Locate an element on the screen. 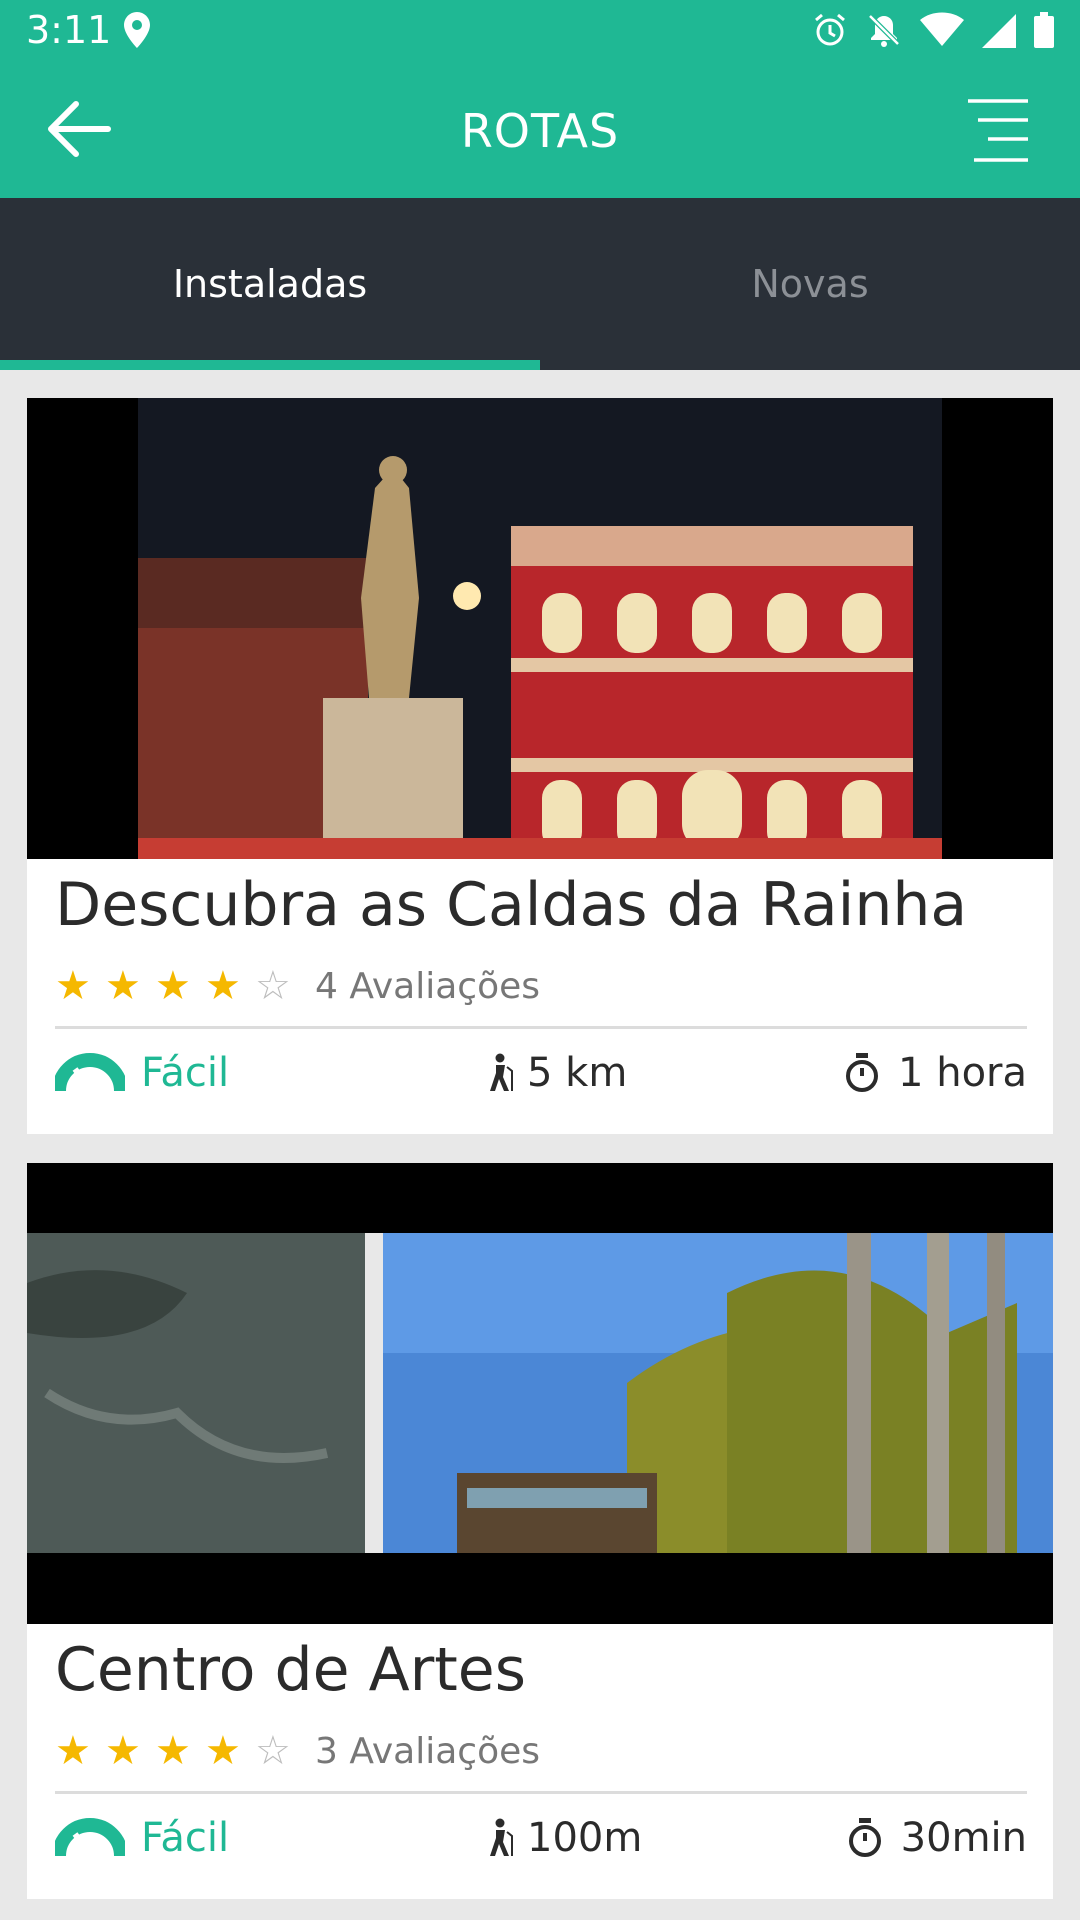 The image size is (1080, 1920). rating: ★ ★ ★ ★ ☆ 3 Avaliações is located at coordinates (297, 1751).